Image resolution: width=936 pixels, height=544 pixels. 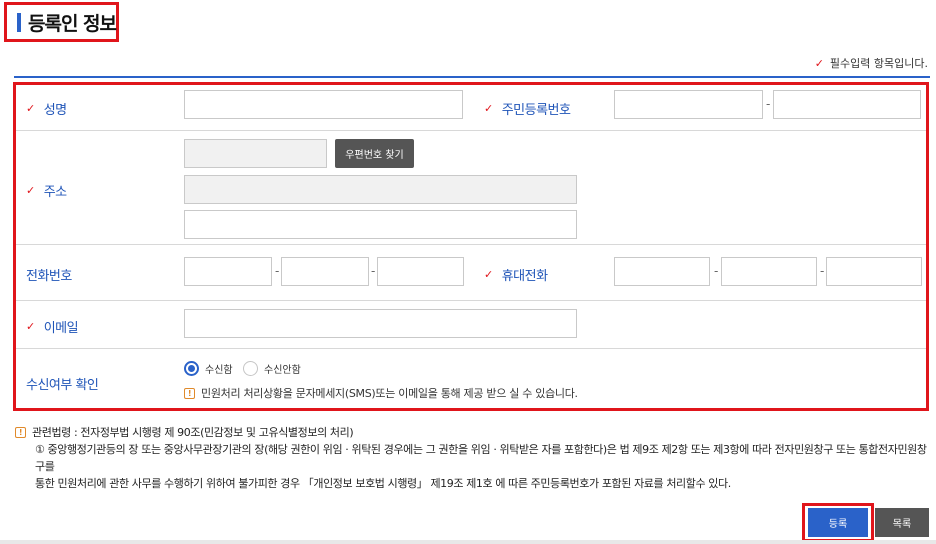 What do you see at coordinates (380, 323) in the screenshot?
I see `email-input` at bounding box center [380, 323].